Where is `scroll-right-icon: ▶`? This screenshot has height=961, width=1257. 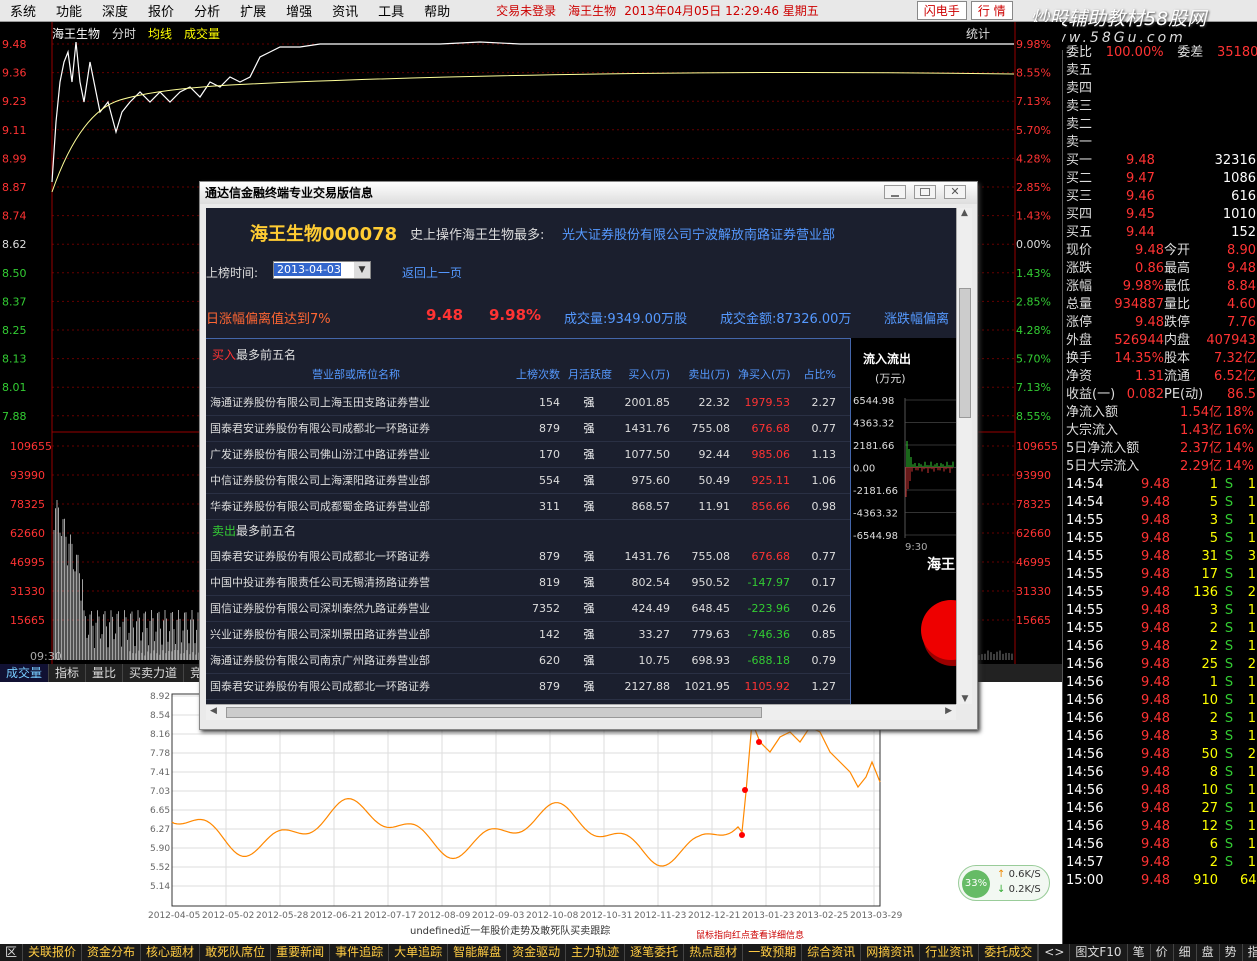 scroll-right-icon: ▶ is located at coordinates (948, 711).